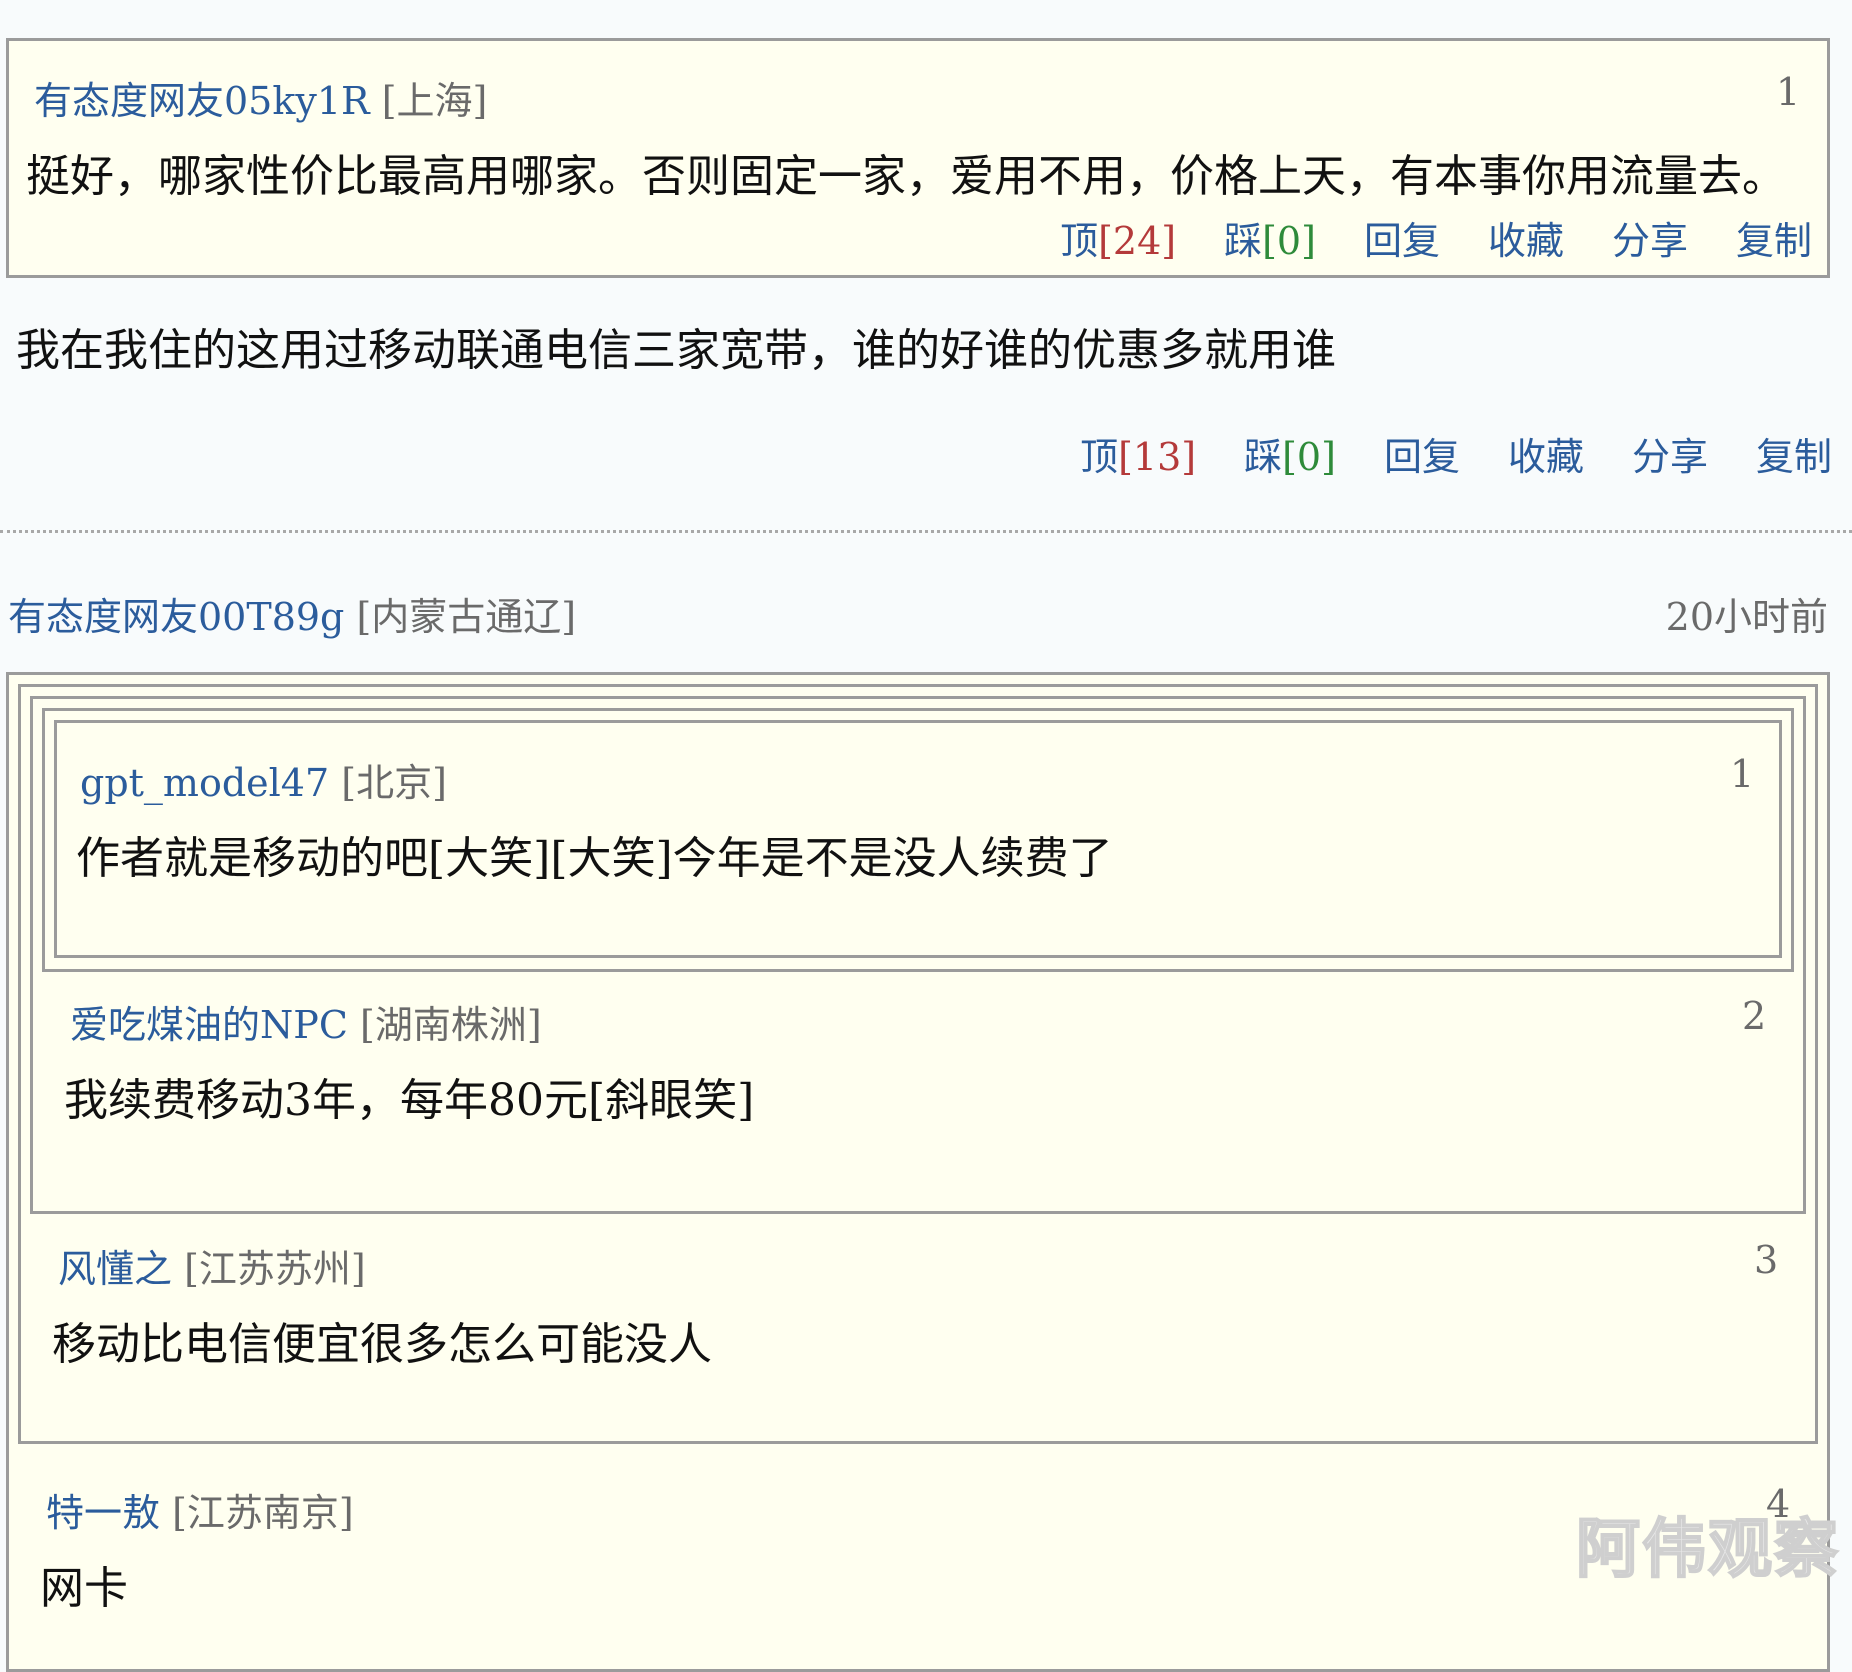 The image size is (1852, 1672). What do you see at coordinates (115, 1269) in the screenshot?
I see `nested3-username: 风懂之` at bounding box center [115, 1269].